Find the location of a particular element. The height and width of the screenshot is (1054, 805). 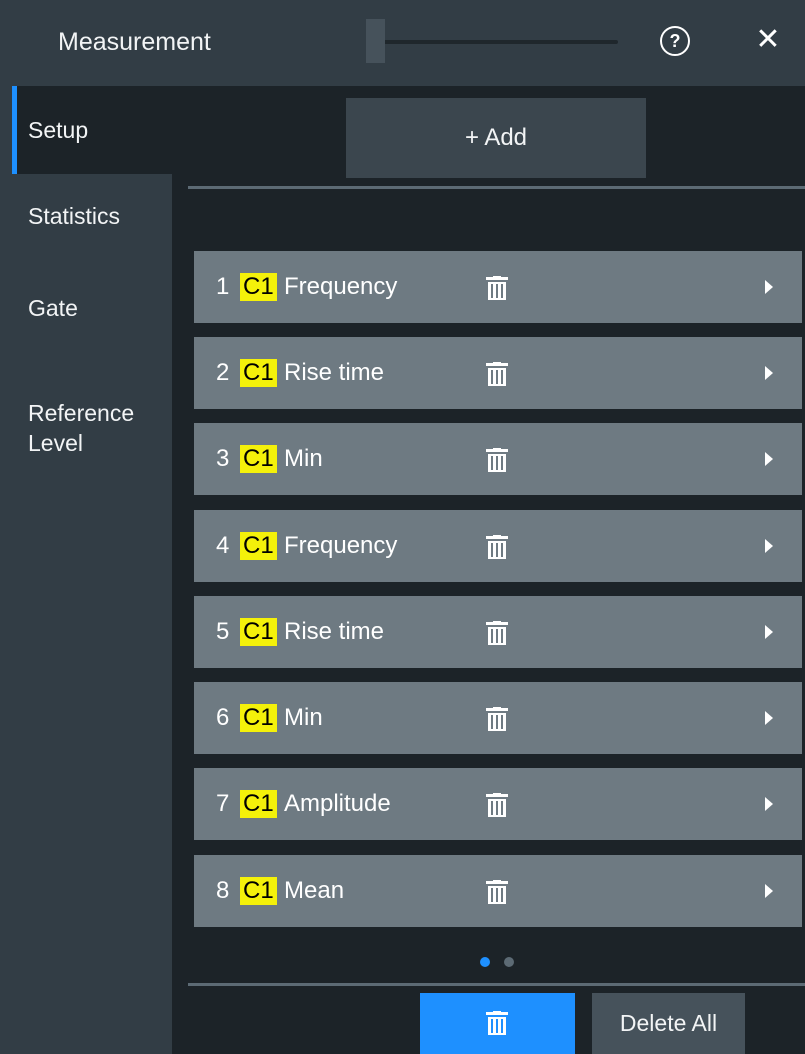

tab-label: Gate is located at coordinates (53, 308).